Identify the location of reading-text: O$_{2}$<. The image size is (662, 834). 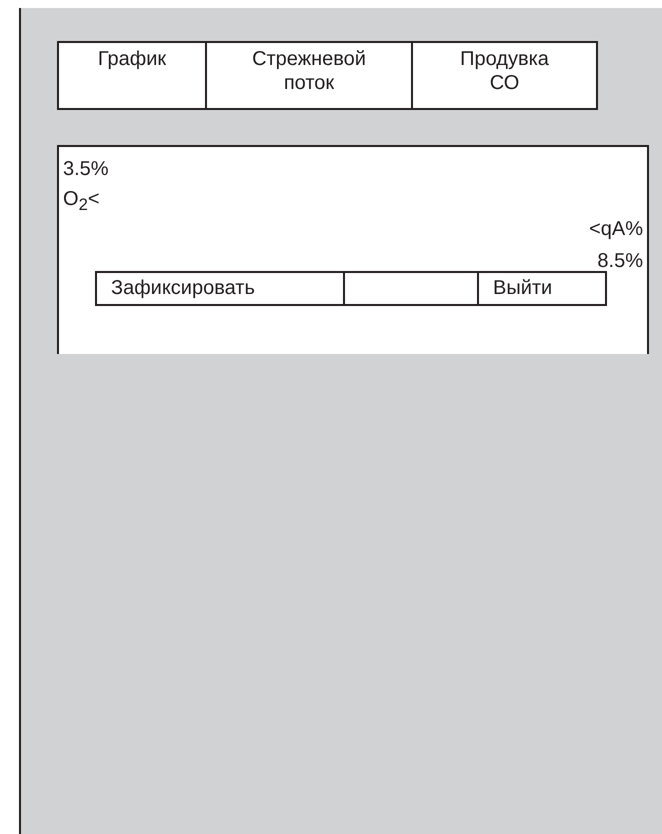
(81, 199).